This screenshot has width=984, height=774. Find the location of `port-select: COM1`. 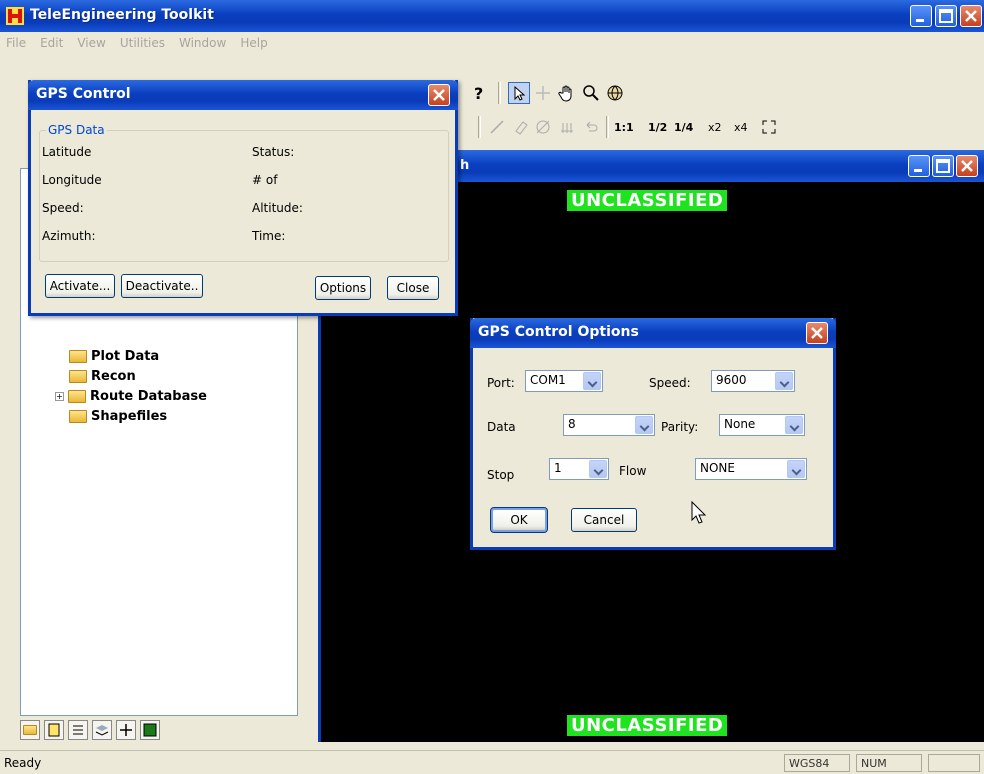

port-select: COM1 is located at coordinates (564, 381).